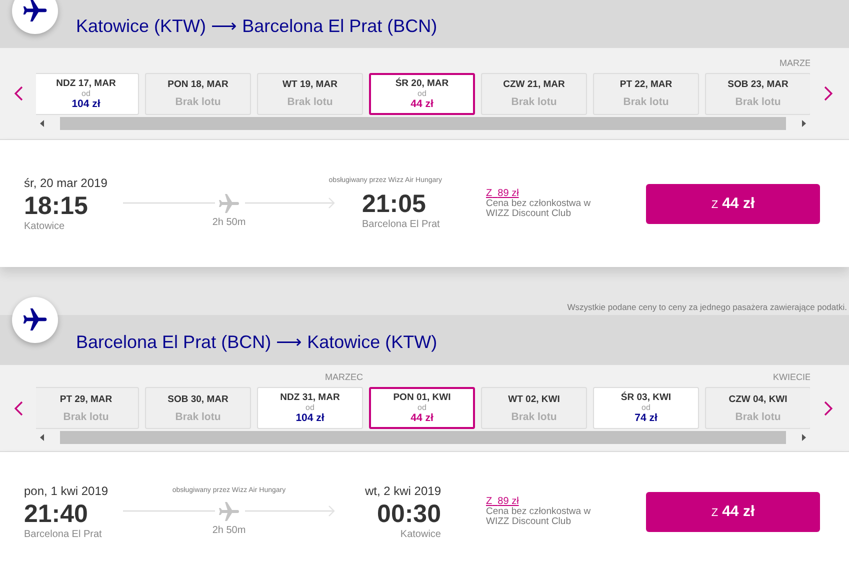 This screenshot has height=571, width=849. What do you see at coordinates (87, 408) in the screenshot?
I see `date-card: PT 29, MAR Brak lotu` at bounding box center [87, 408].